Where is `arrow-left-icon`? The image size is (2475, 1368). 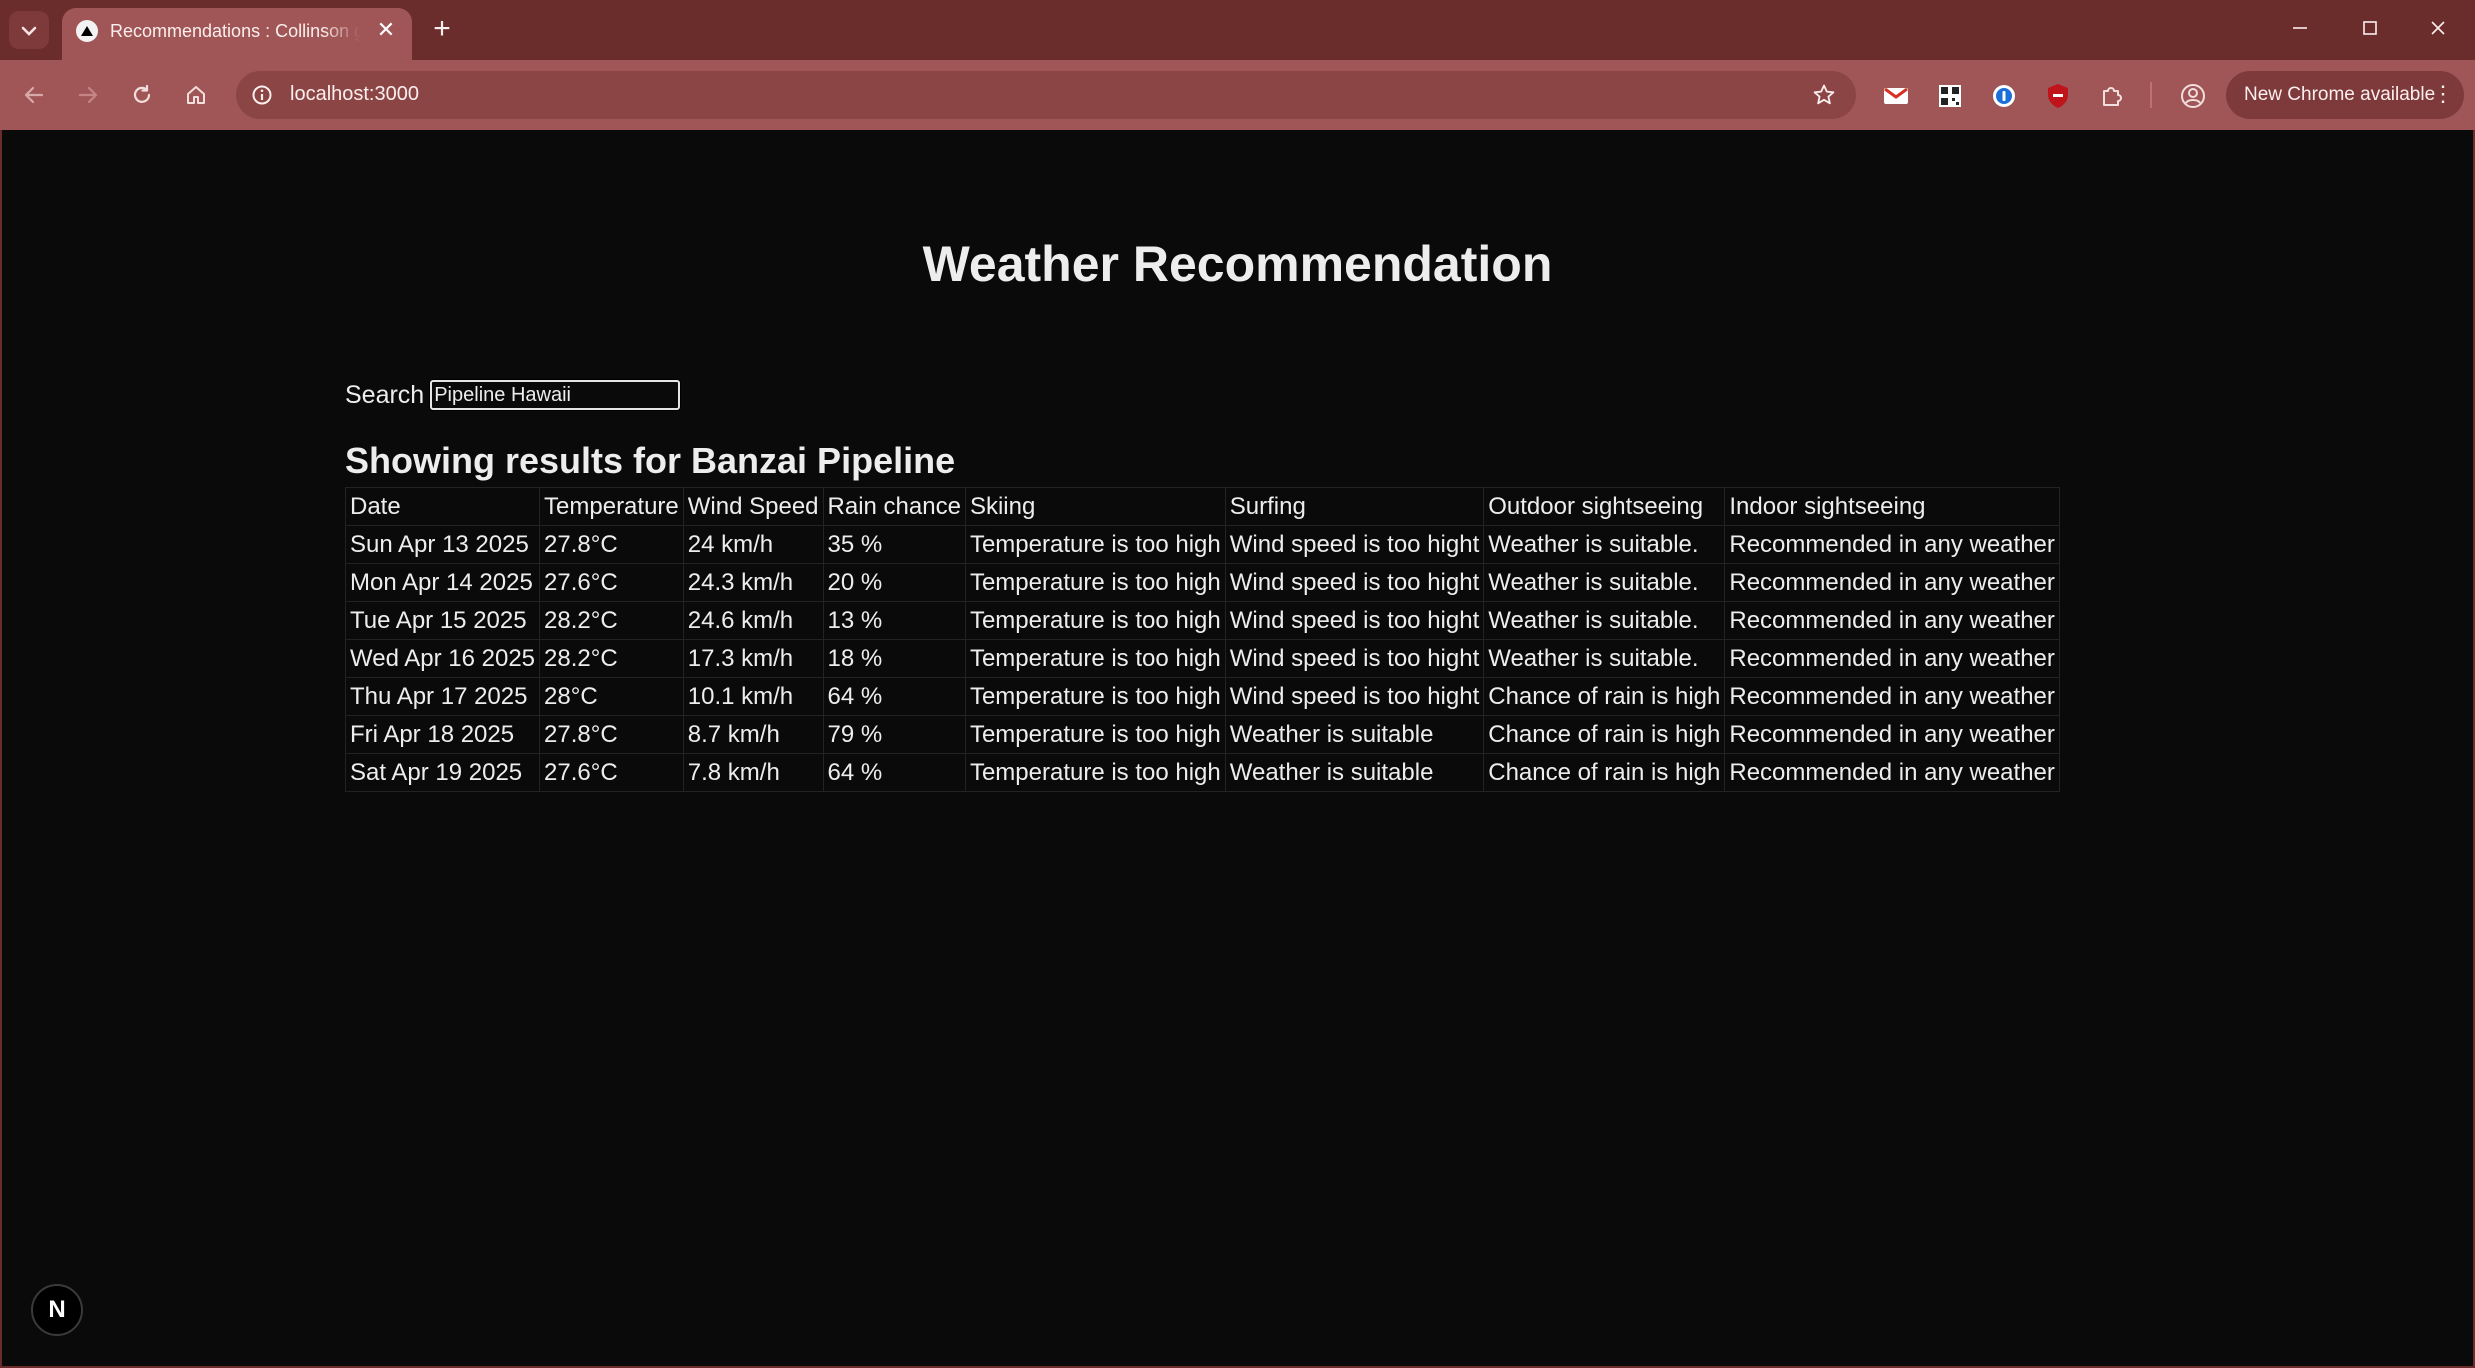 arrow-left-icon is located at coordinates (34, 95).